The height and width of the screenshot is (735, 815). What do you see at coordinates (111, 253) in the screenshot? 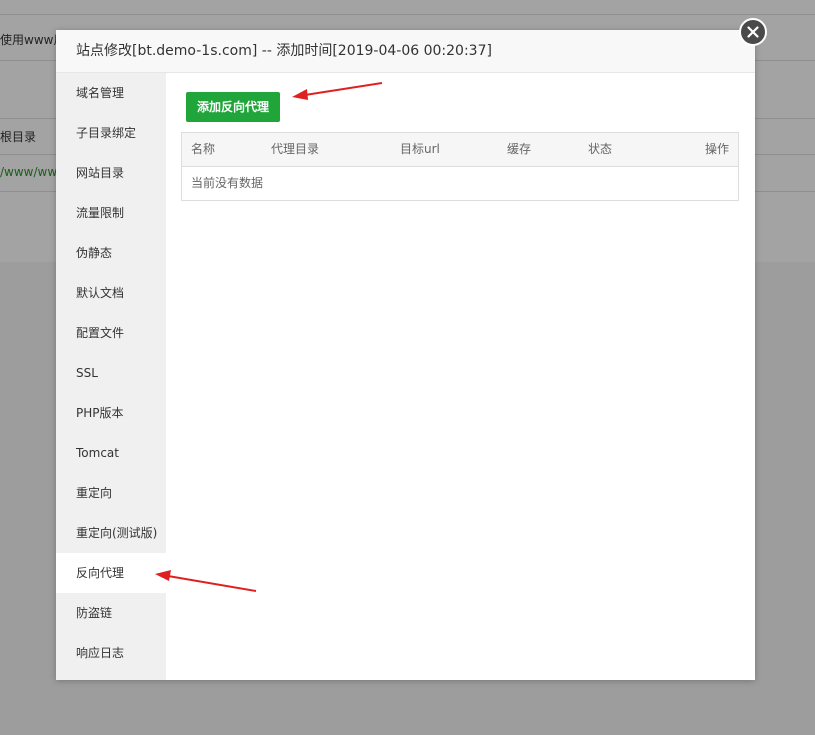
I see `sidebar-item-rewrite: 伪静态` at bounding box center [111, 253].